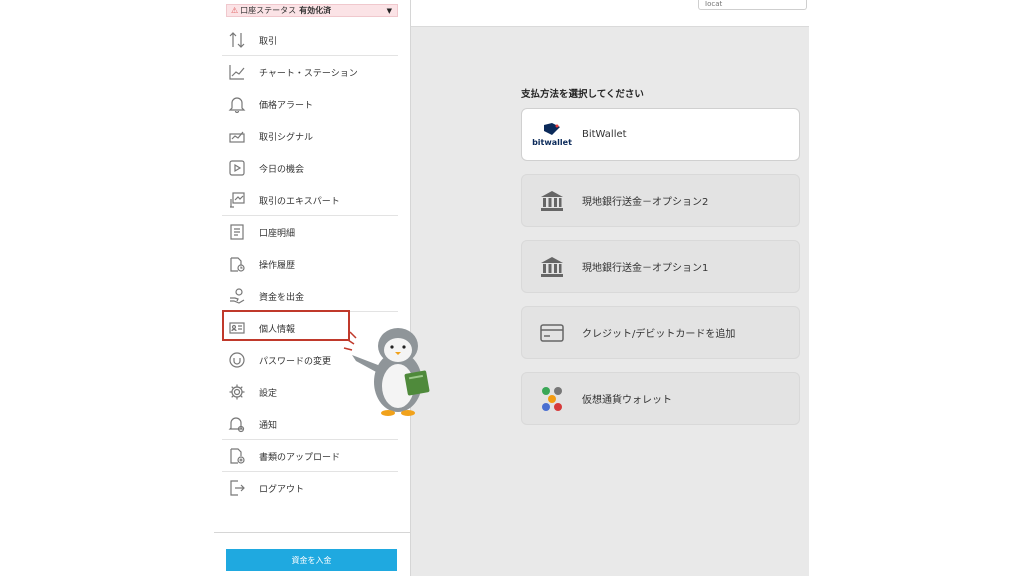  I want to click on caret-down-icon: ▼, so click(389, 10).